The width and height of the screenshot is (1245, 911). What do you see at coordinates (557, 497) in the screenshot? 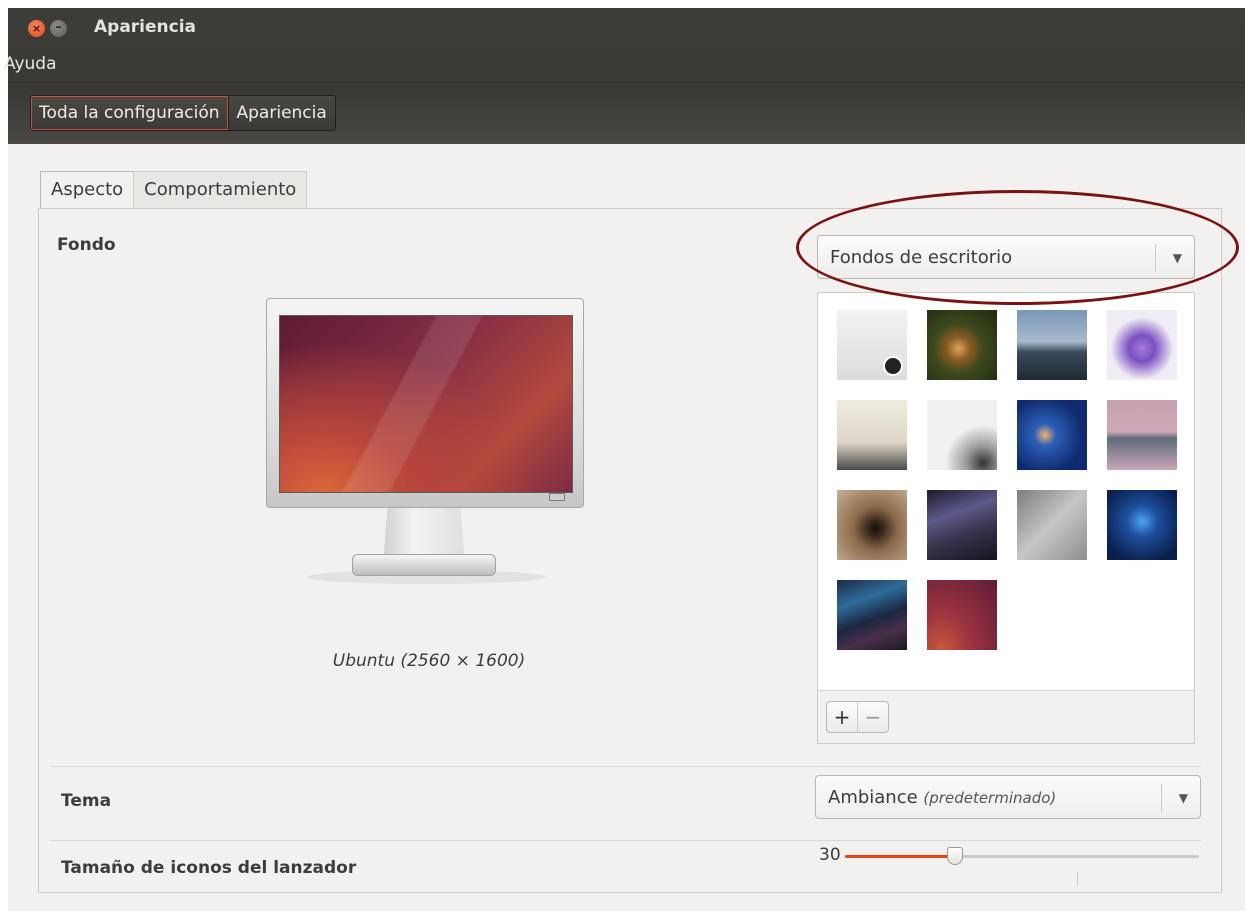
I see `monitor-led-icon` at bounding box center [557, 497].